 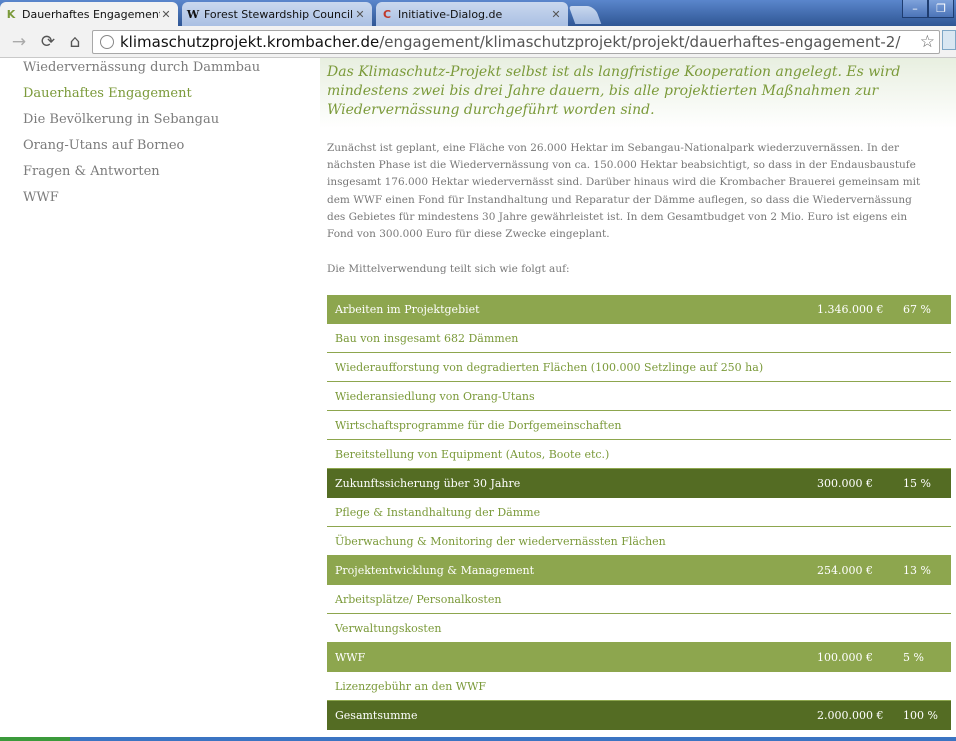 I want to click on tab-title: Dauerhaftes Engagement | Kli, so click(x=91, y=14).